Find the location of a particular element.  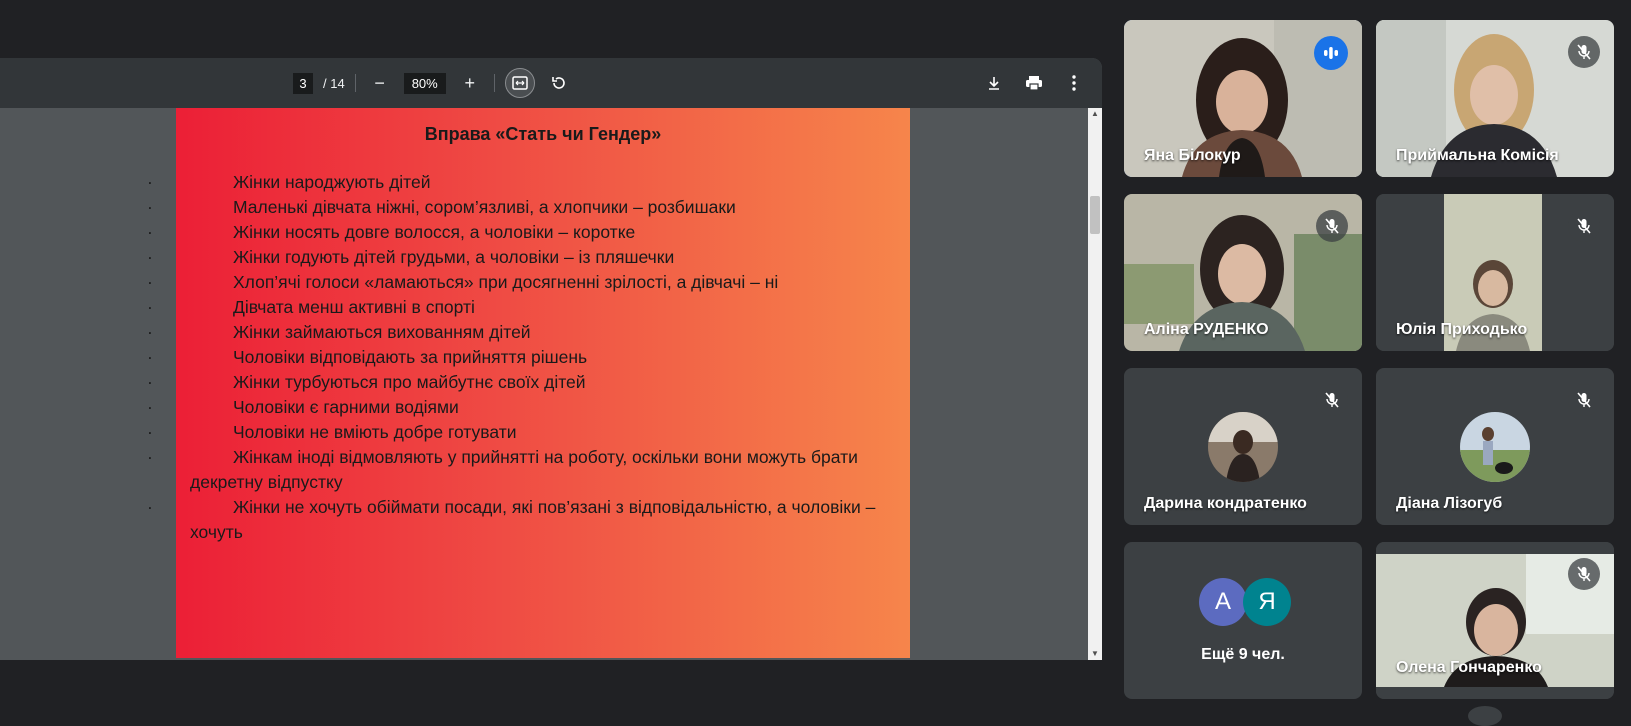

pdf-actions is located at coordinates (1034, 83).